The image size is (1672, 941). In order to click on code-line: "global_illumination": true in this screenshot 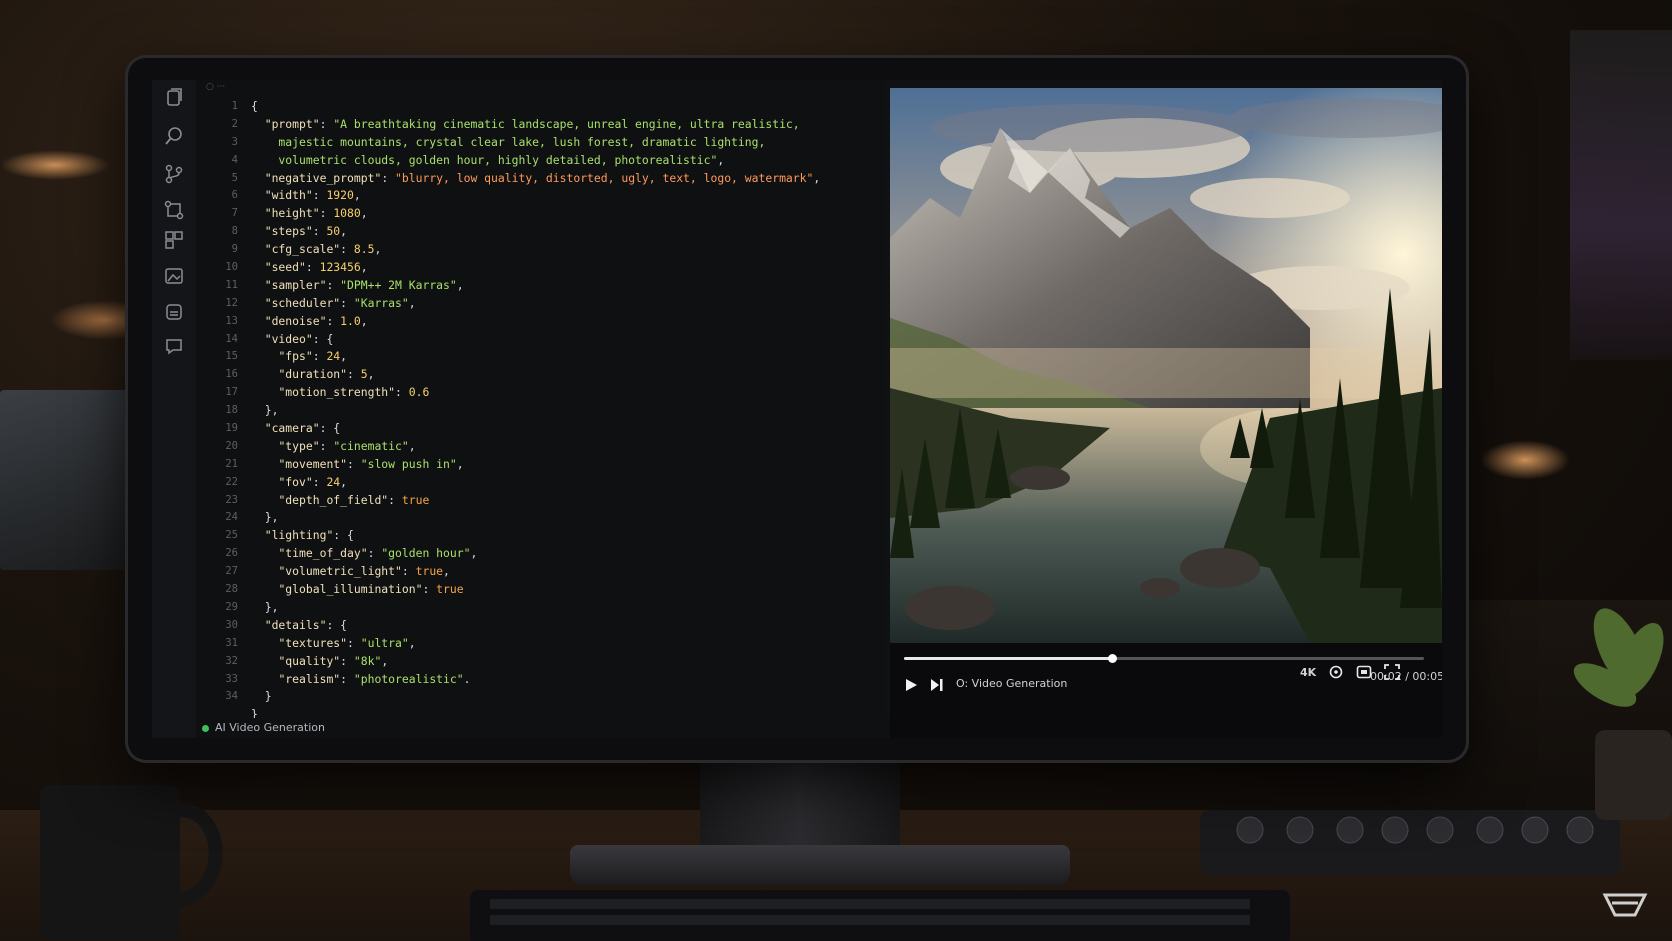, I will do `click(566, 590)`.